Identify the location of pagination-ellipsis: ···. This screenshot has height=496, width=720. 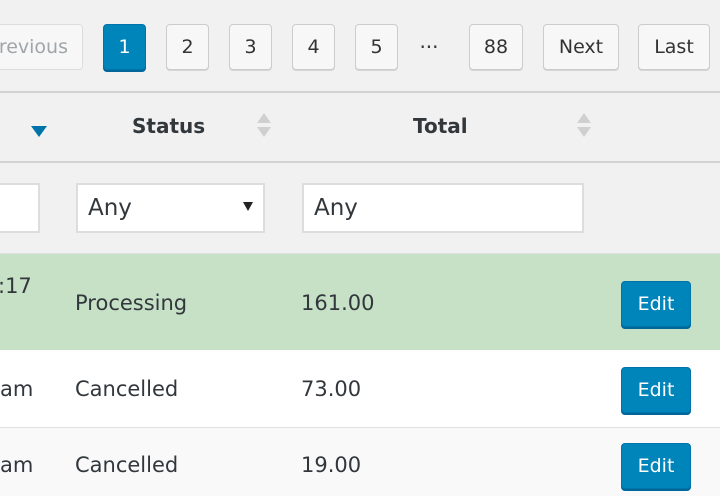
(429, 47).